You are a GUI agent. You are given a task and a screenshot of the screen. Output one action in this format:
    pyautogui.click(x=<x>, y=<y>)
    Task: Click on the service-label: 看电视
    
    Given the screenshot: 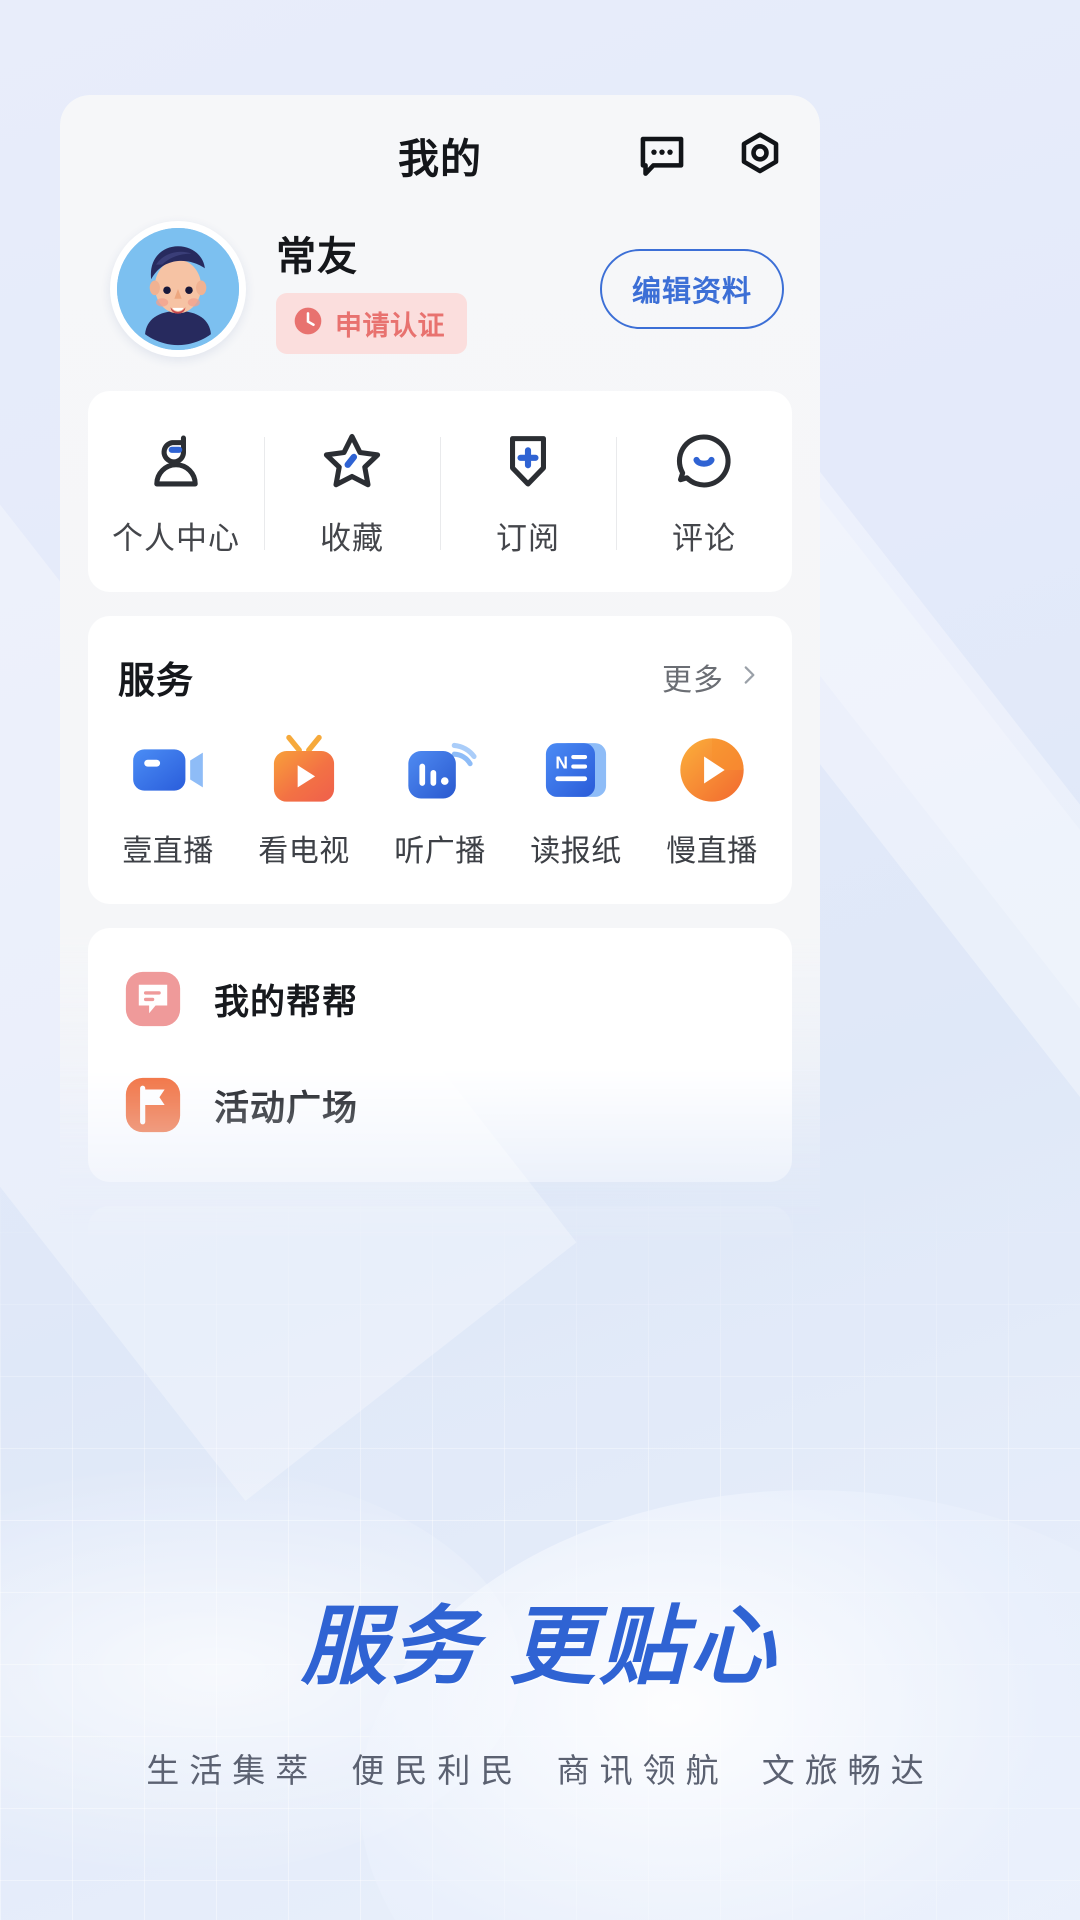 What is the action you would take?
    pyautogui.click(x=304, y=851)
    